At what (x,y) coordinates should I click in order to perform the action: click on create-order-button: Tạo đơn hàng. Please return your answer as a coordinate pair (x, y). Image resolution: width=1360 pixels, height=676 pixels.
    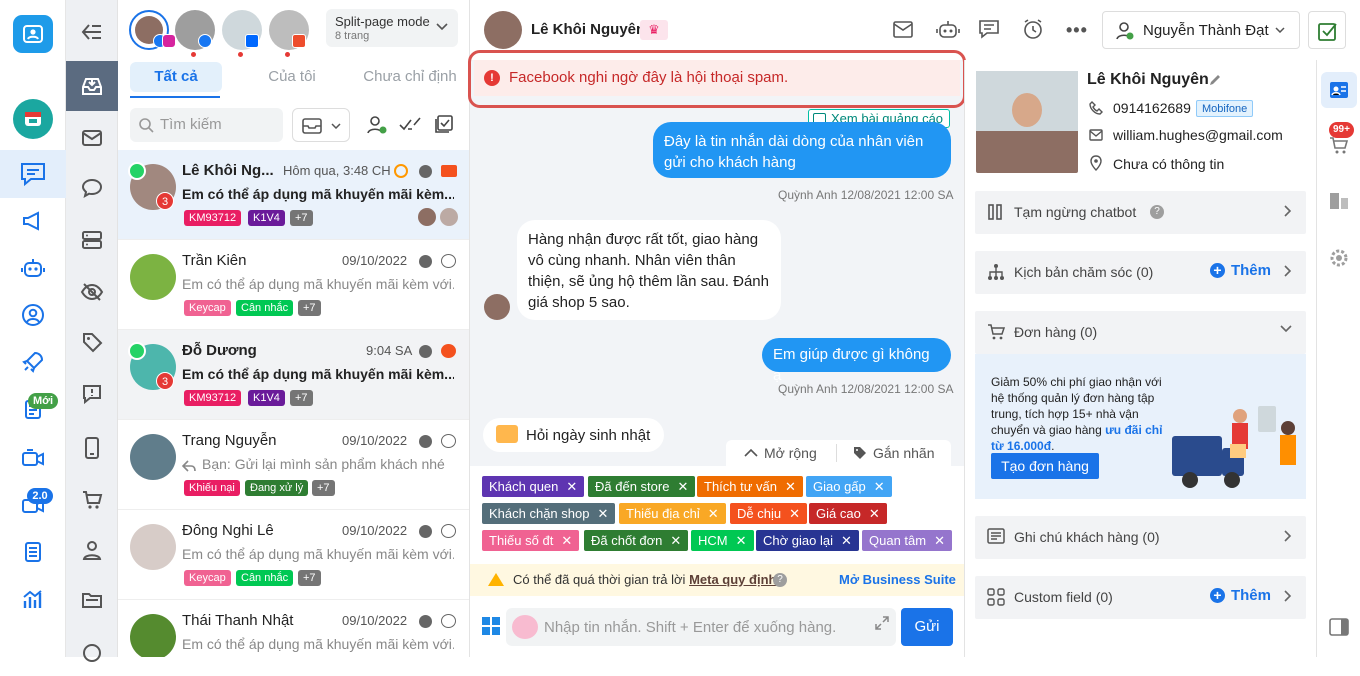
    Looking at the image, I should click on (1045, 466).